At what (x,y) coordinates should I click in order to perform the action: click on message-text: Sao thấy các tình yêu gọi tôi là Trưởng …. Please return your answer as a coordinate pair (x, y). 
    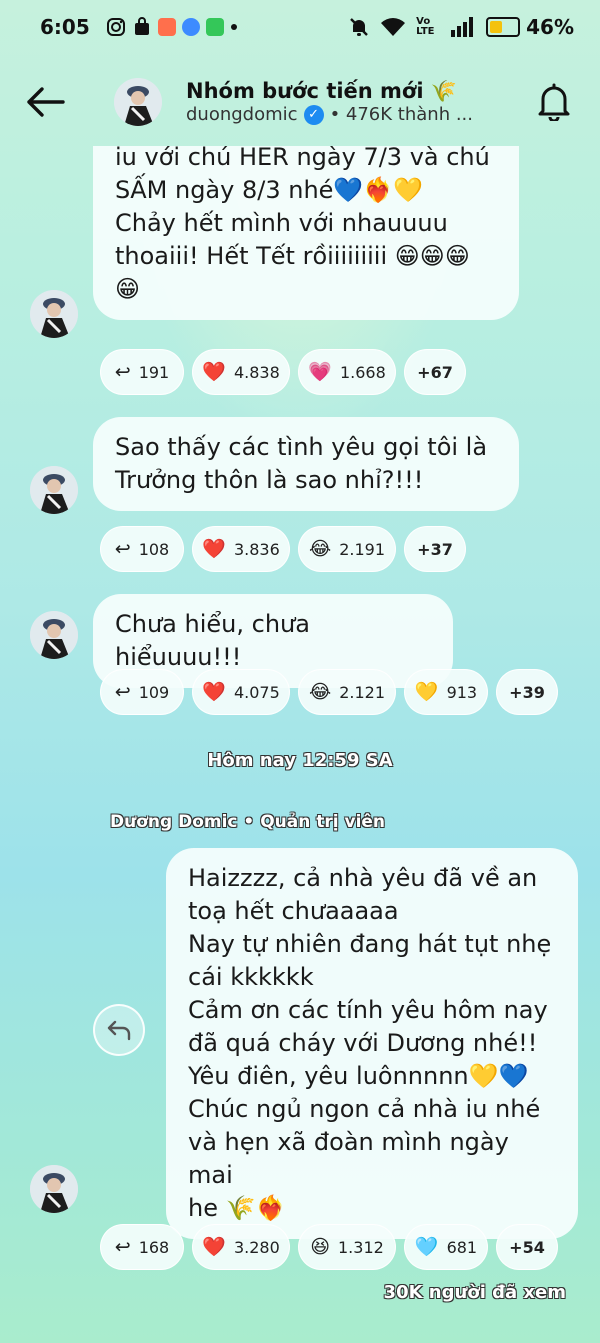
    Looking at the image, I should click on (301, 463).